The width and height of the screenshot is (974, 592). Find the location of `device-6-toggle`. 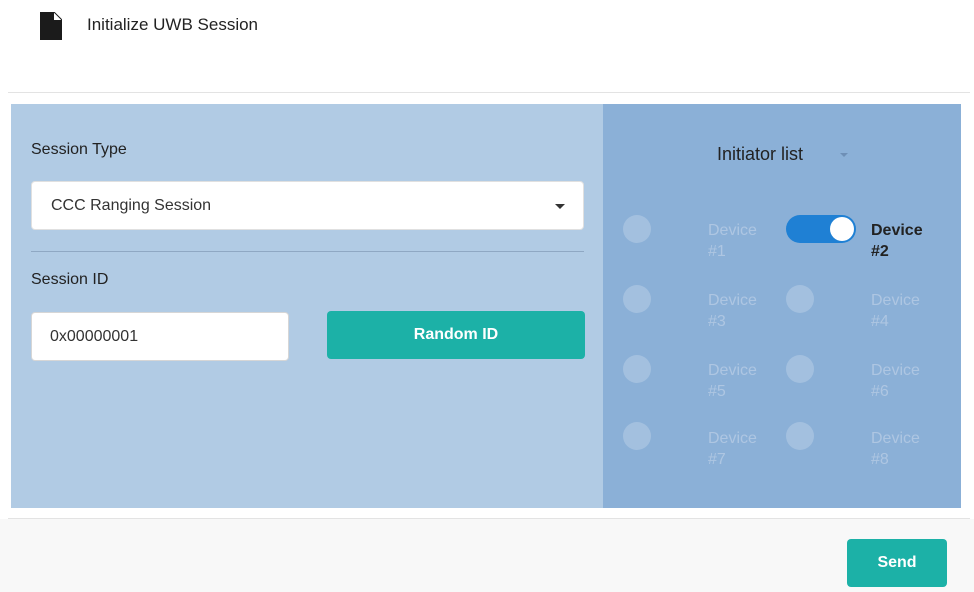

device-6-toggle is located at coordinates (800, 369).